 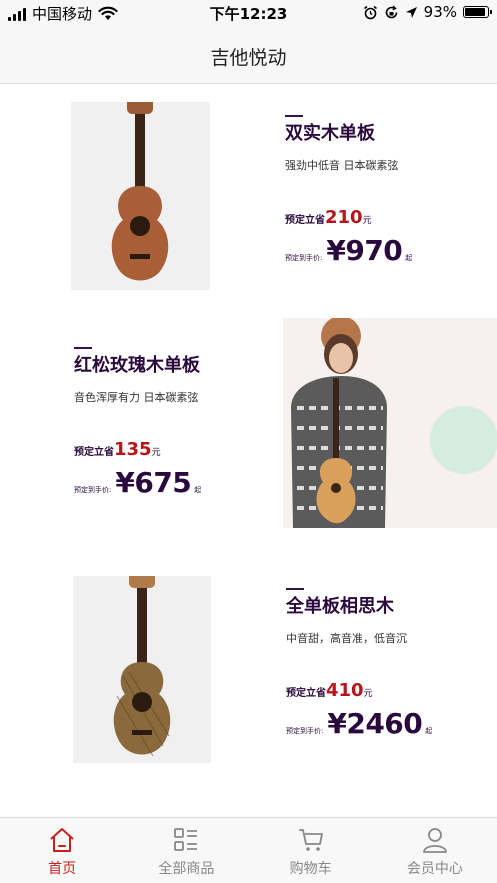 What do you see at coordinates (310, 840) in the screenshot?
I see `cart-icon` at bounding box center [310, 840].